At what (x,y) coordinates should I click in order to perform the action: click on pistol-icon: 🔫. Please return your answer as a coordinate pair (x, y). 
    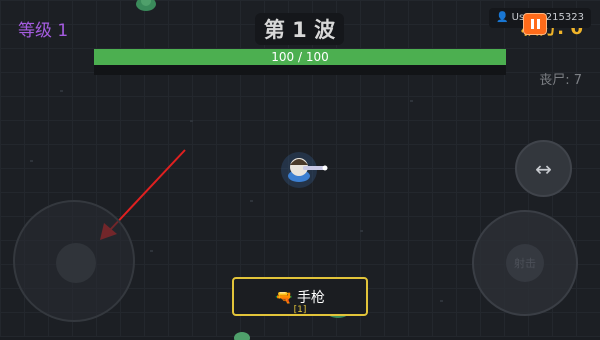
    Looking at the image, I should click on (284, 298).